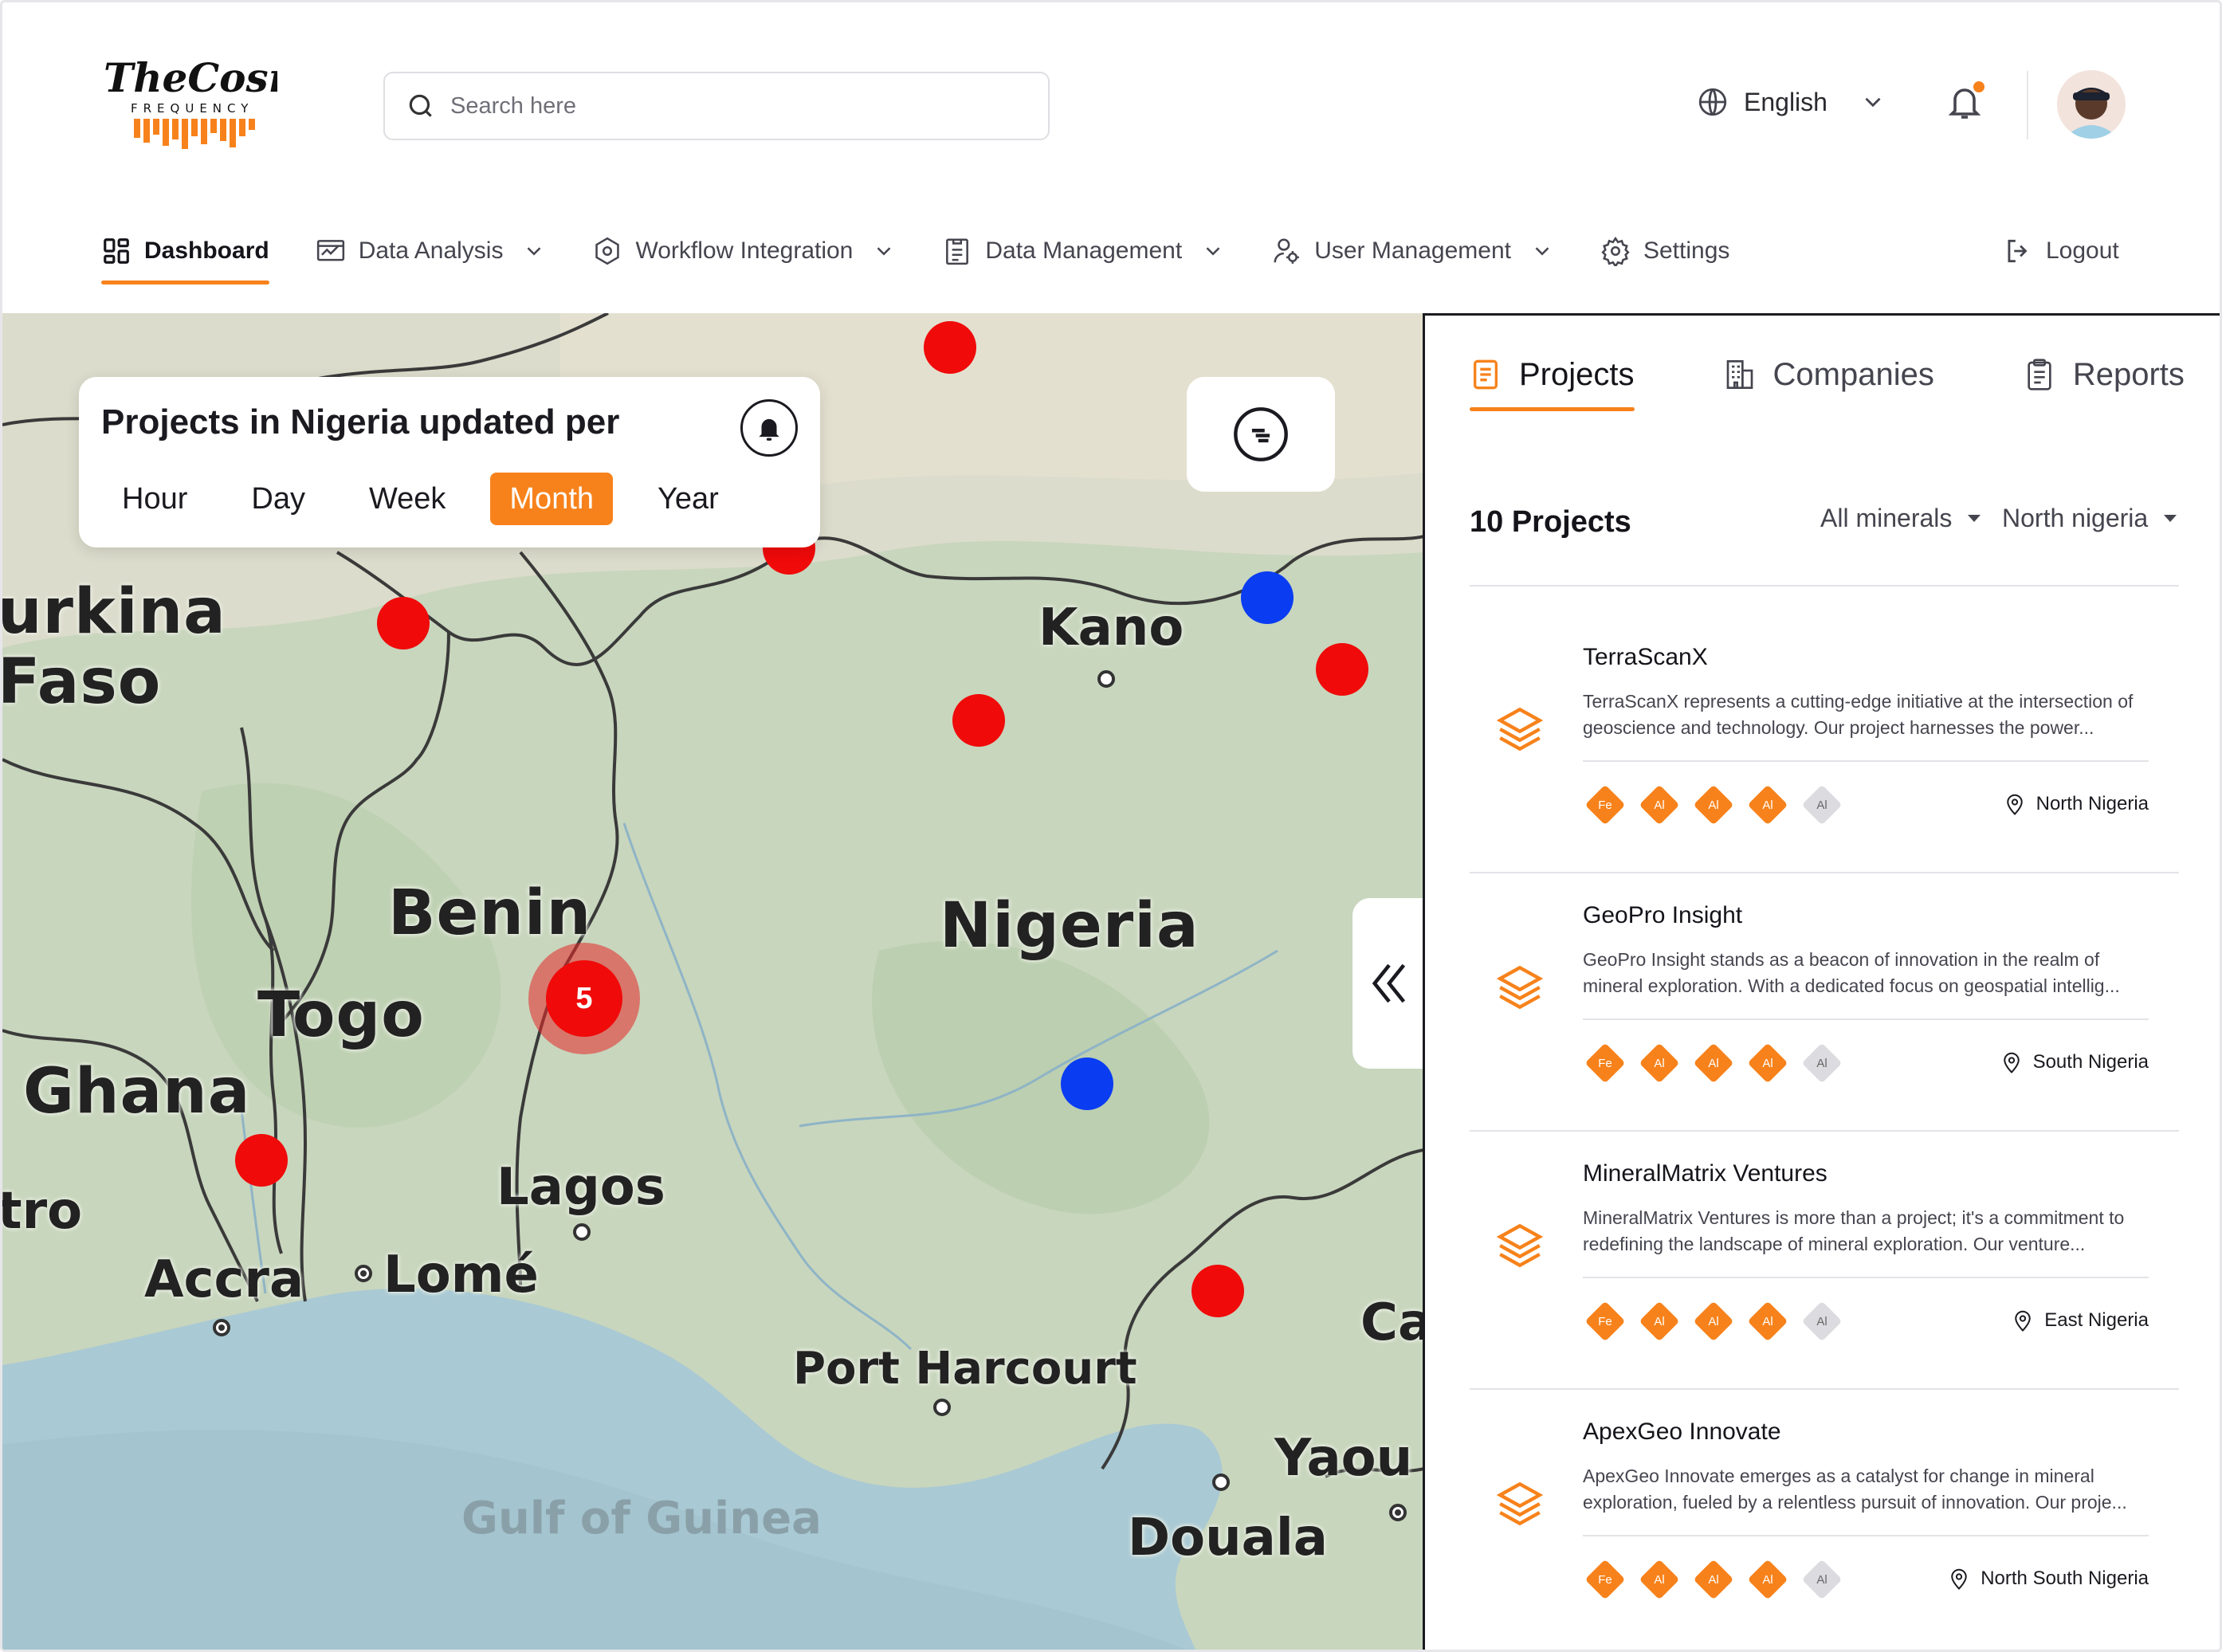 Image resolution: width=2222 pixels, height=1652 pixels. I want to click on notifications-button, so click(1966, 101).